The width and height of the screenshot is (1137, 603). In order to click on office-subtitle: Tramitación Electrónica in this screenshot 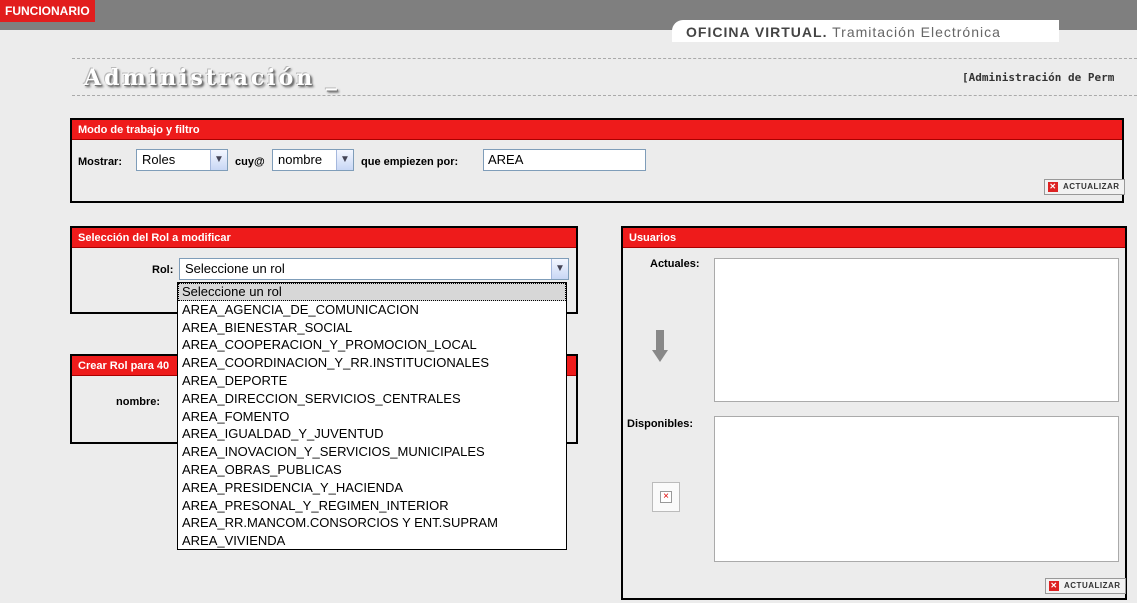, I will do `click(914, 32)`.